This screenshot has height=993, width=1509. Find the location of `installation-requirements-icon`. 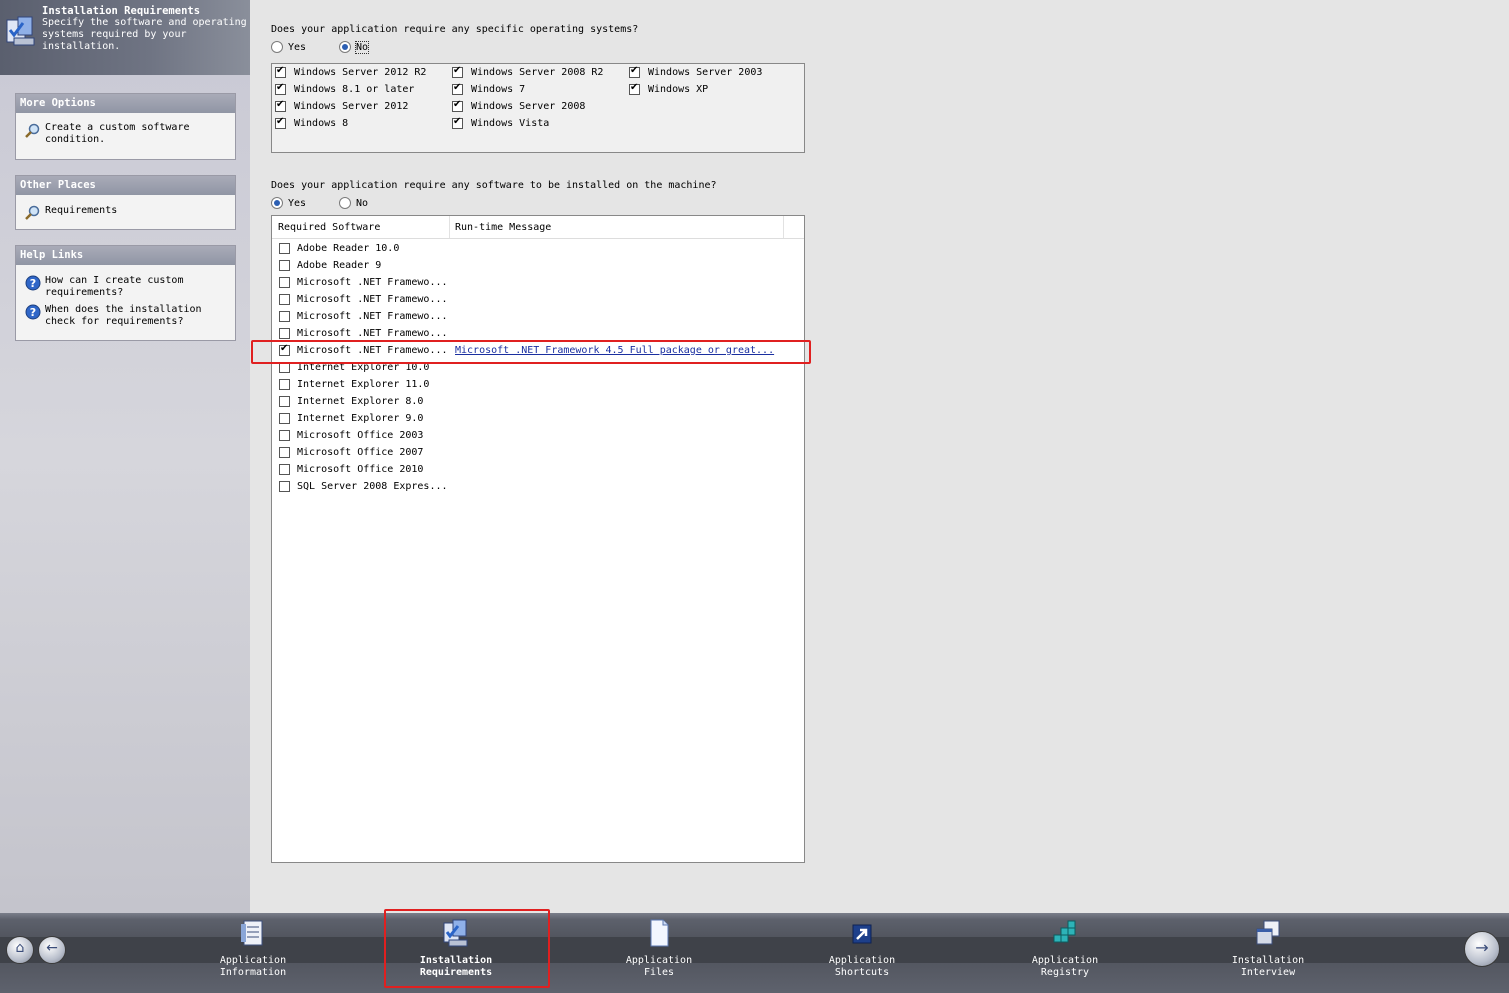

installation-requirements-icon is located at coordinates (20, 31).